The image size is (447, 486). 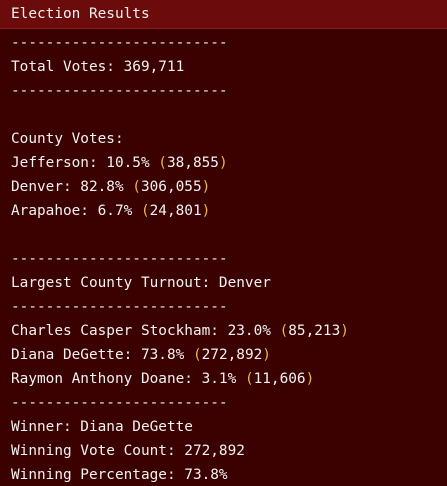 What do you see at coordinates (145, 331) in the screenshot?
I see `candidate-label: Charles Casper Stockham: 23.0%` at bounding box center [145, 331].